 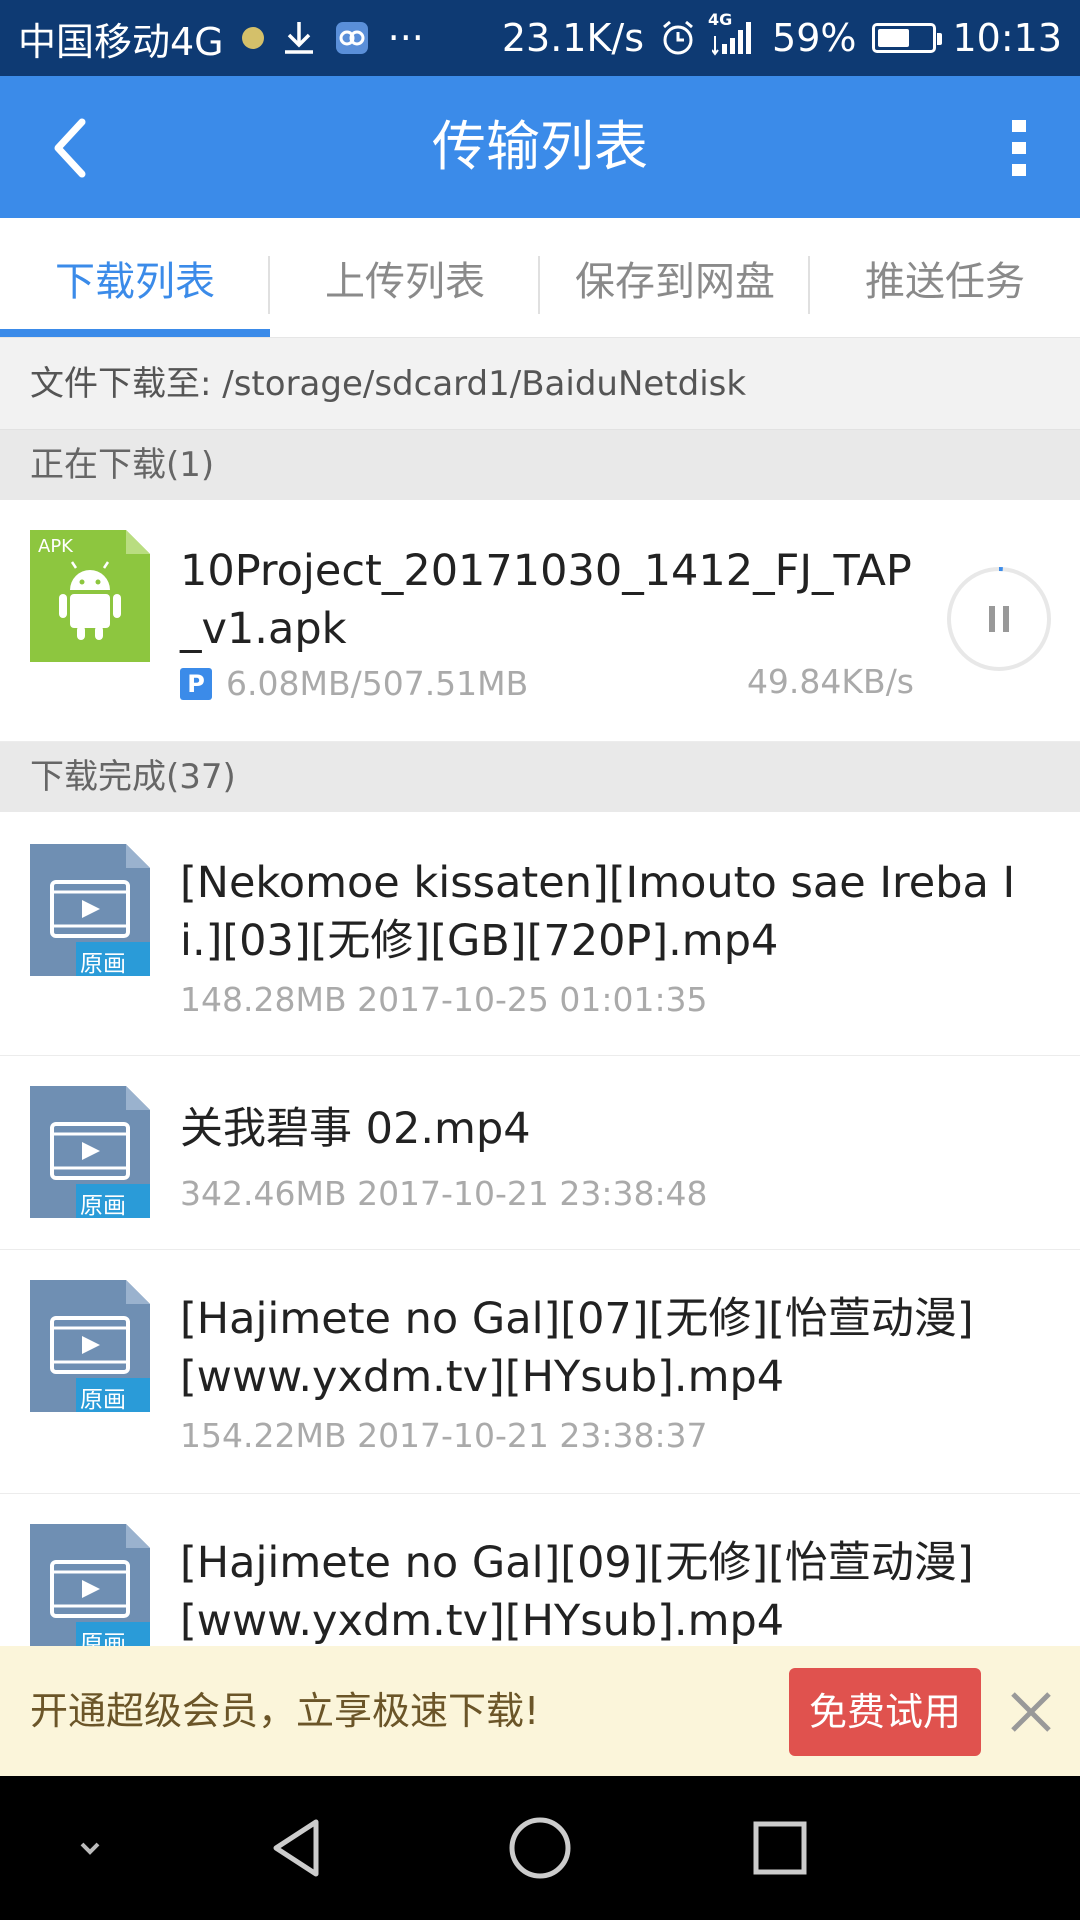 What do you see at coordinates (296, 1848) in the screenshot?
I see `back-triangle-icon` at bounding box center [296, 1848].